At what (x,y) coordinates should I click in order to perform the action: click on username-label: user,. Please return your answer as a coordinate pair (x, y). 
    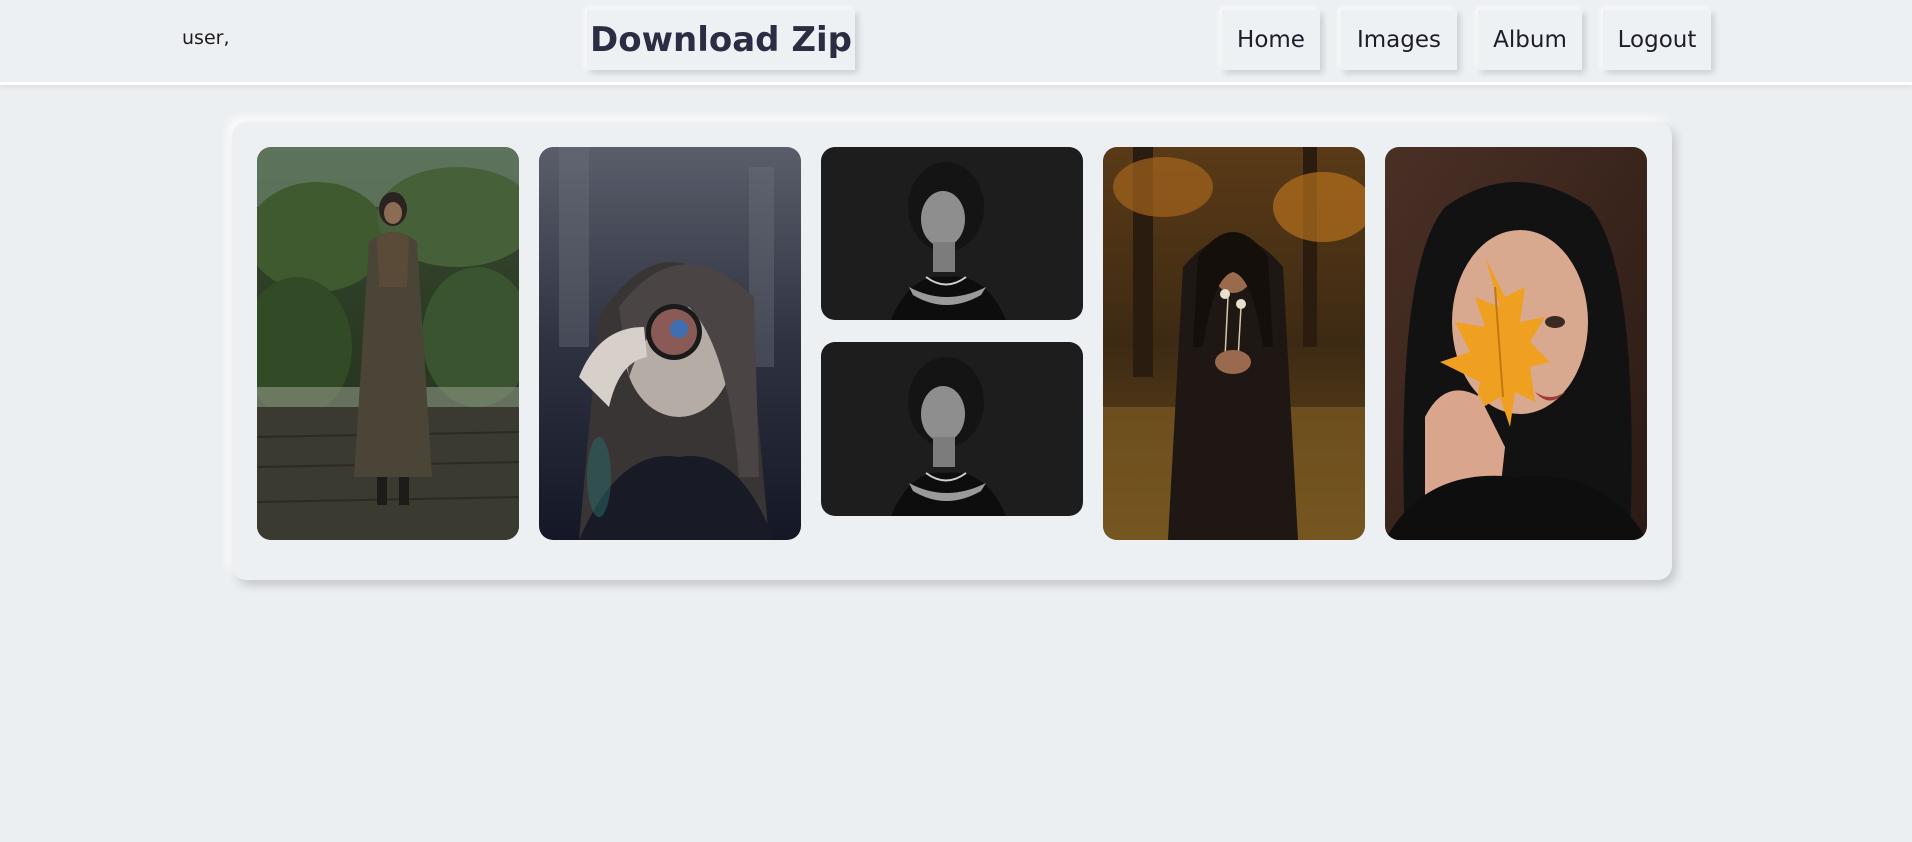
    Looking at the image, I should click on (206, 38).